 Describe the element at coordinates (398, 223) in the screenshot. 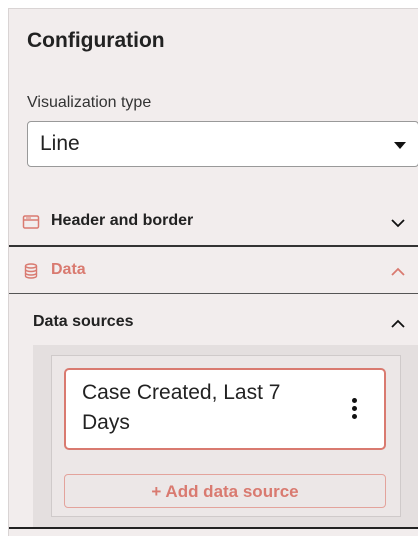

I see `chevron-down-icon` at that location.